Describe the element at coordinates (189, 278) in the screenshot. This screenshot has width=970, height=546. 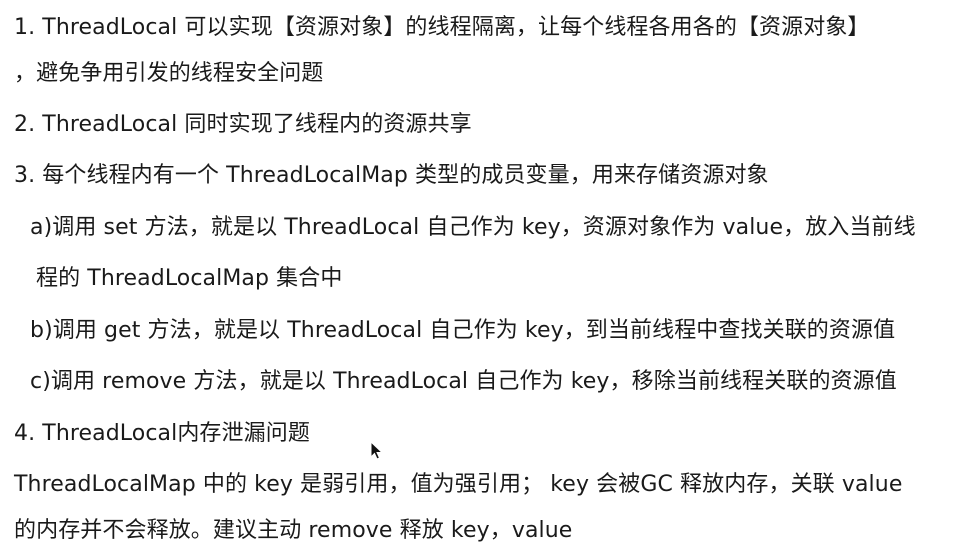
I see `point-3a-line-2: 程的 ThreadLocalMap 集合中` at that location.